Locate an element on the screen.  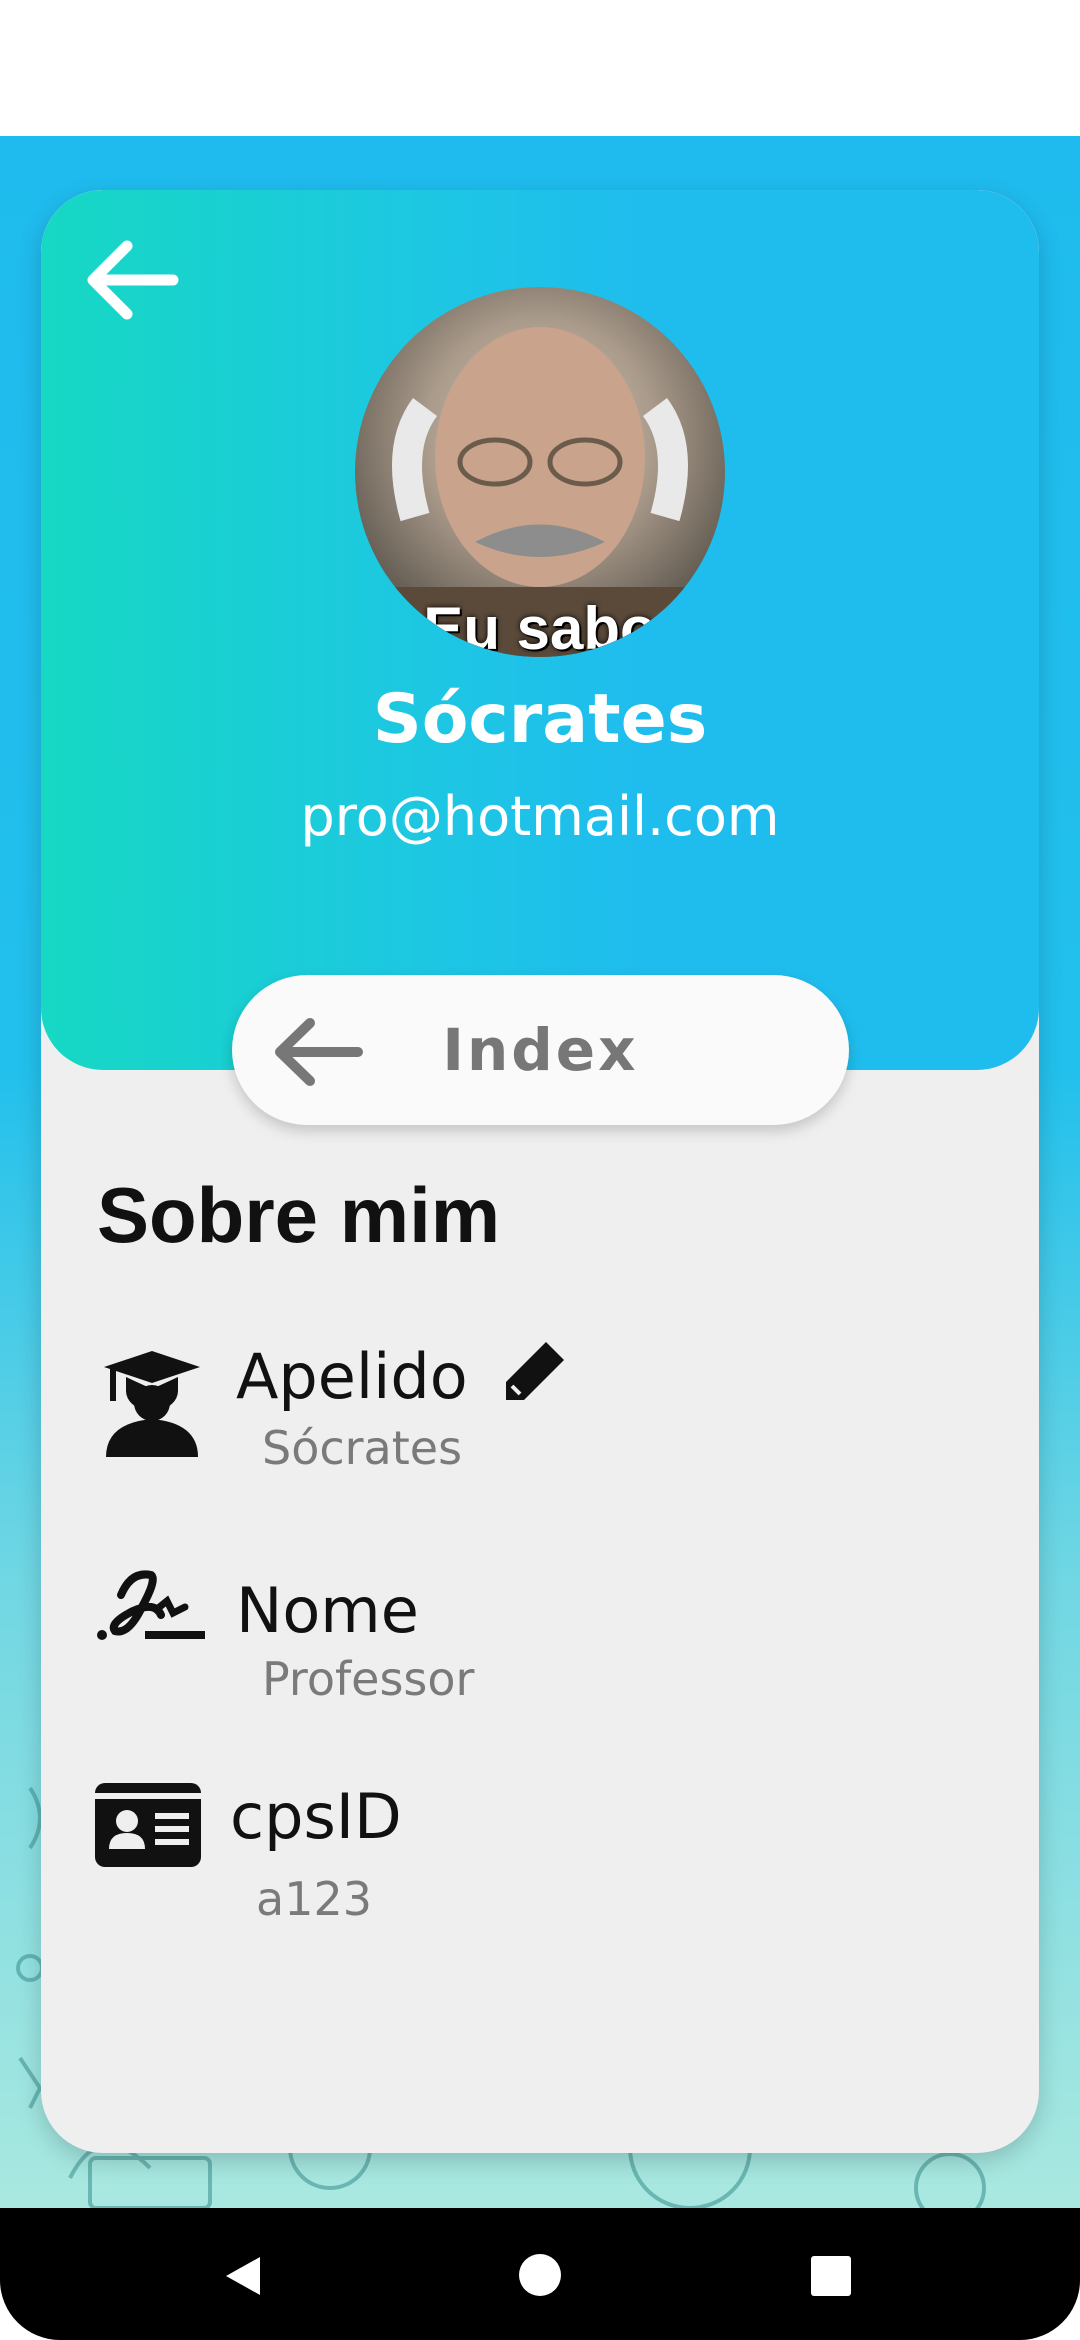
about-title: Sobre mim is located at coordinates (299, 1215).